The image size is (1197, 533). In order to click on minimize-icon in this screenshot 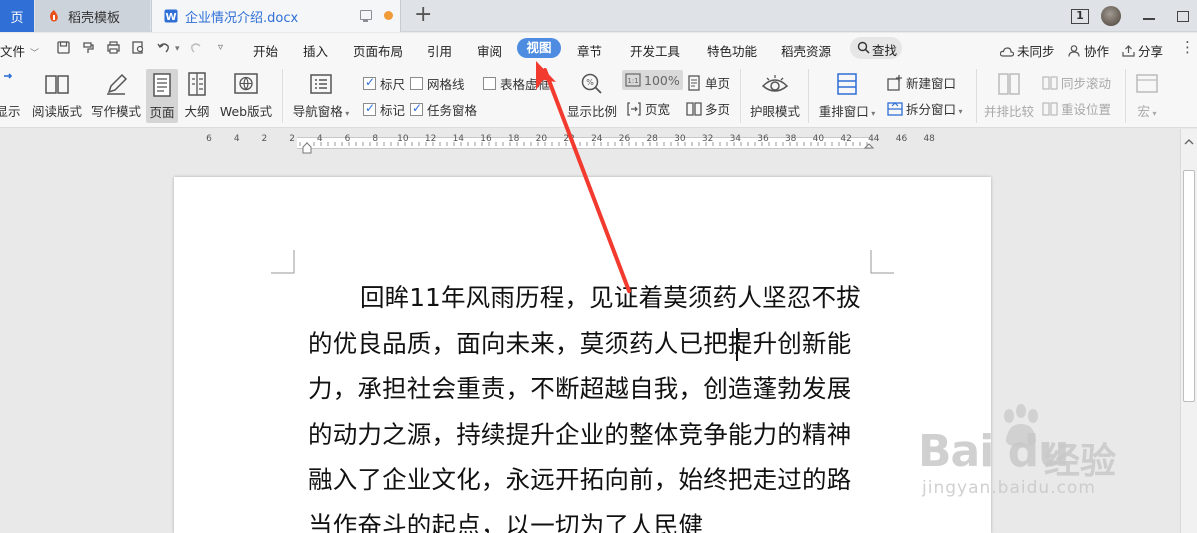, I will do `click(1149, 19)`.